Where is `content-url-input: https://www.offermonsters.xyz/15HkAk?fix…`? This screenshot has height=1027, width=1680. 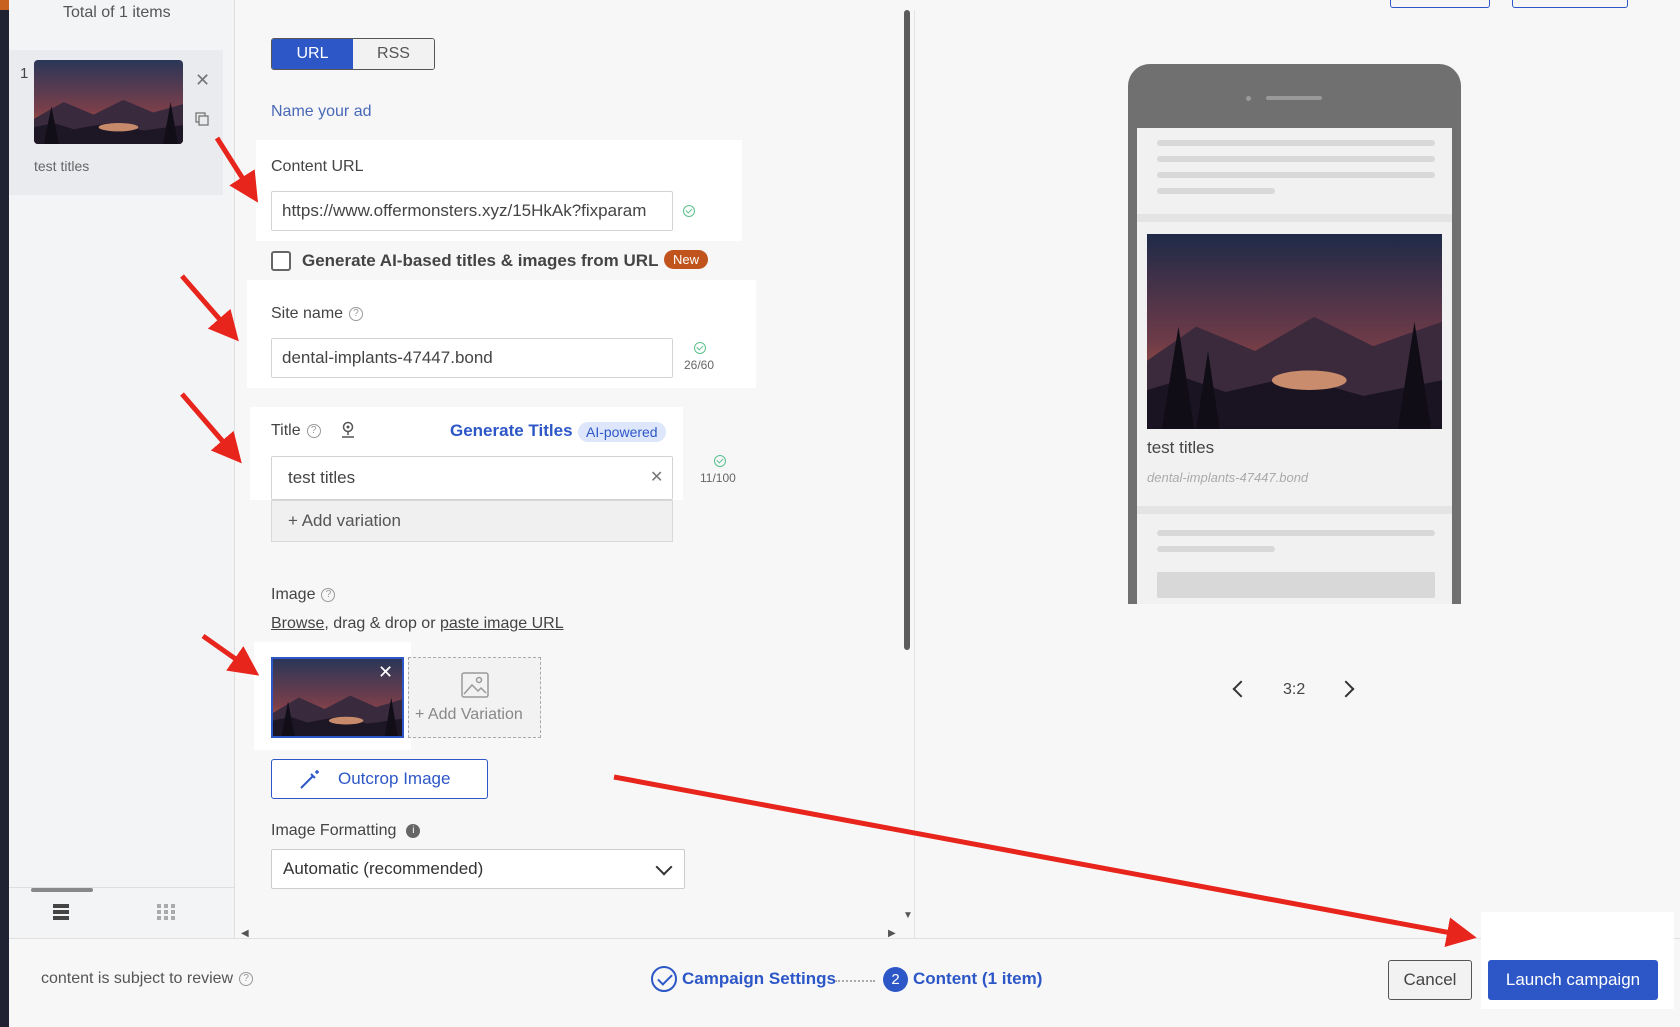 content-url-input: https://www.offermonsters.xyz/15HkAk?fix… is located at coordinates (472, 211).